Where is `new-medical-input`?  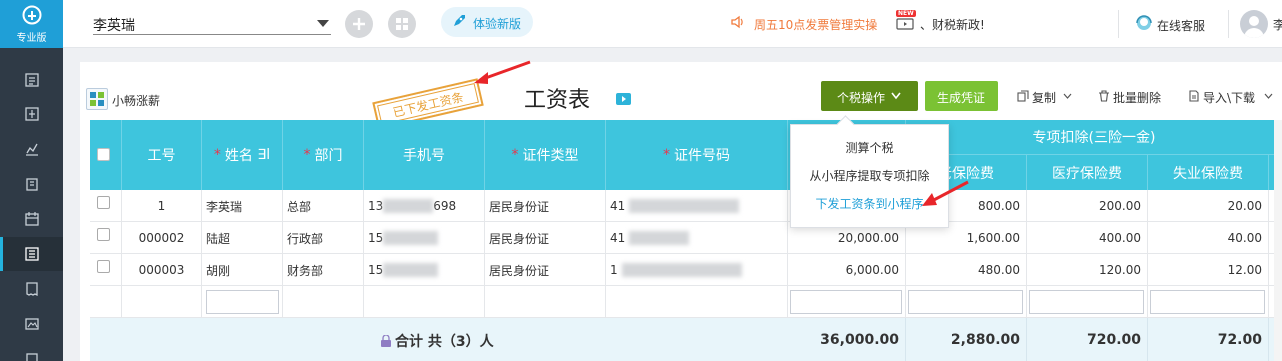
new-medical-input is located at coordinates (1086, 302).